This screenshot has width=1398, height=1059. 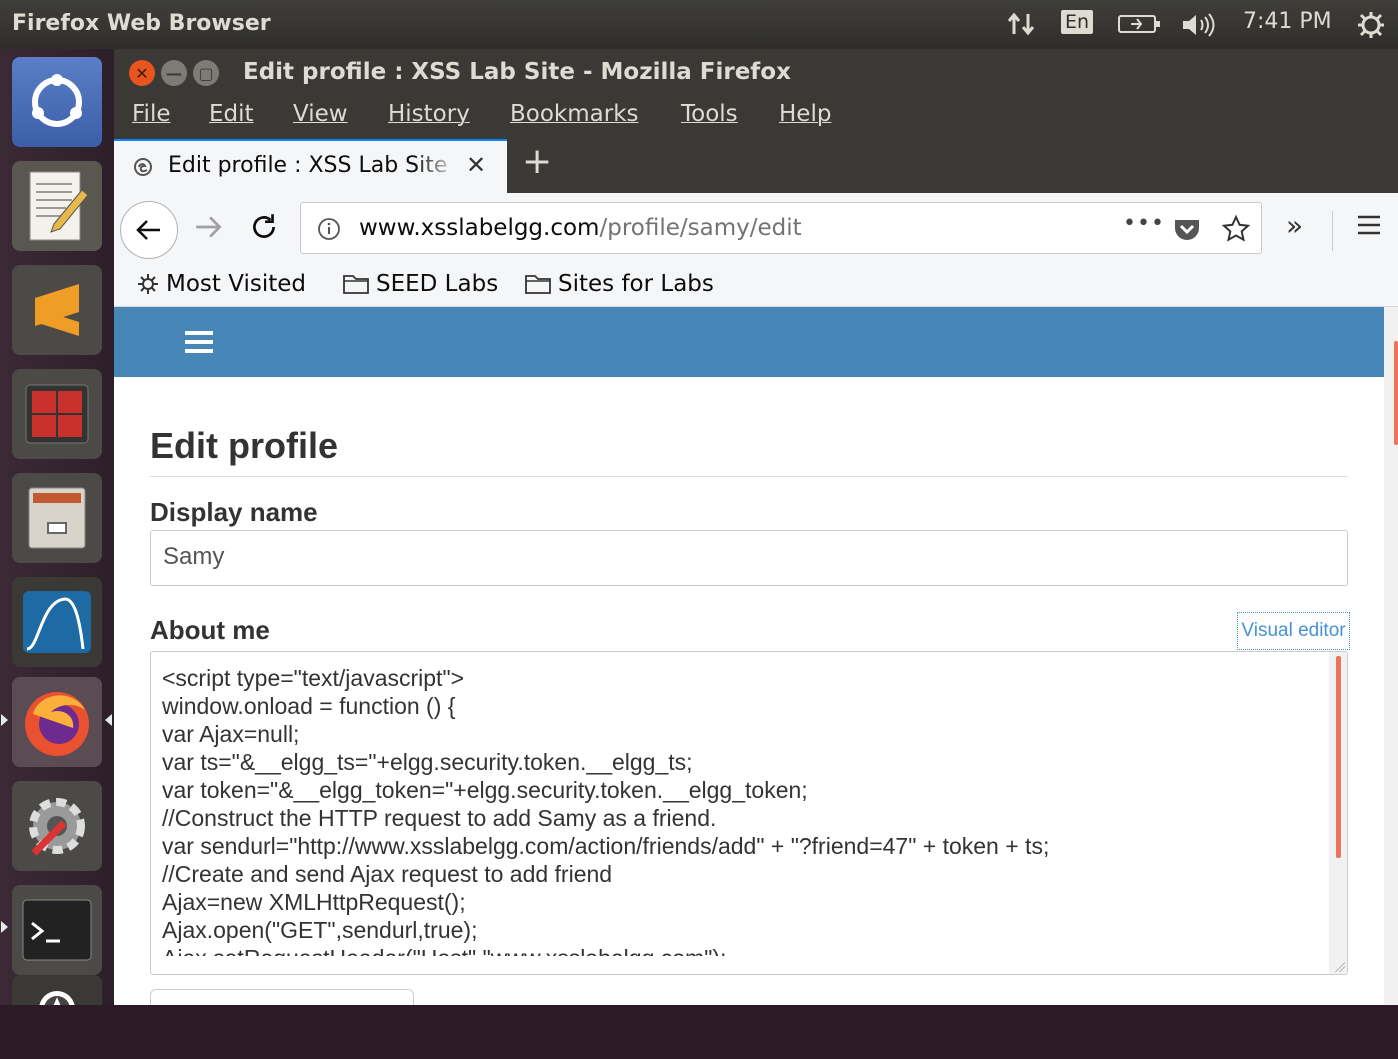 I want to click on terminal-red-icon, so click(x=57, y=414).